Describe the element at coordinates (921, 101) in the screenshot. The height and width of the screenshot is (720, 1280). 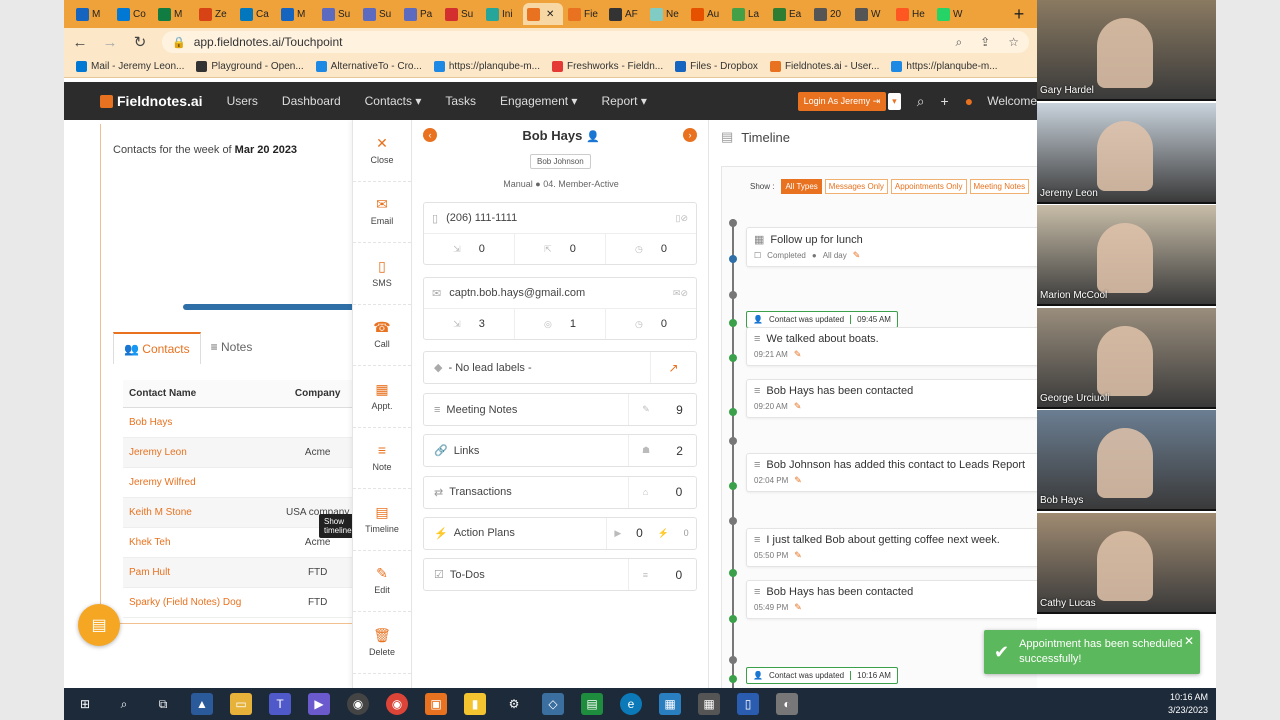
I see `search-icon: ⌕` at that location.